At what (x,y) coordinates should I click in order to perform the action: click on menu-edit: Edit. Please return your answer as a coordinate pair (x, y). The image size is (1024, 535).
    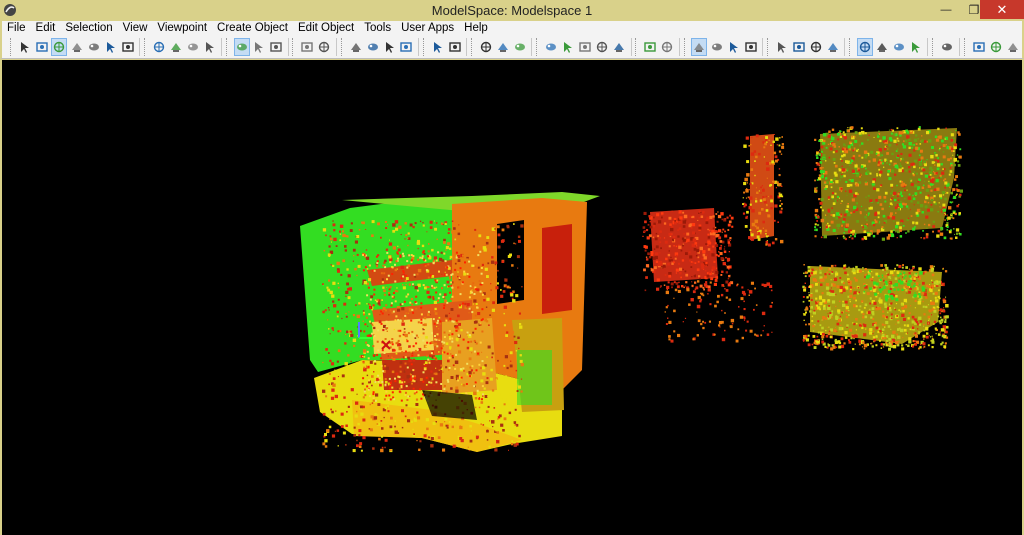
    Looking at the image, I should click on (46, 28).